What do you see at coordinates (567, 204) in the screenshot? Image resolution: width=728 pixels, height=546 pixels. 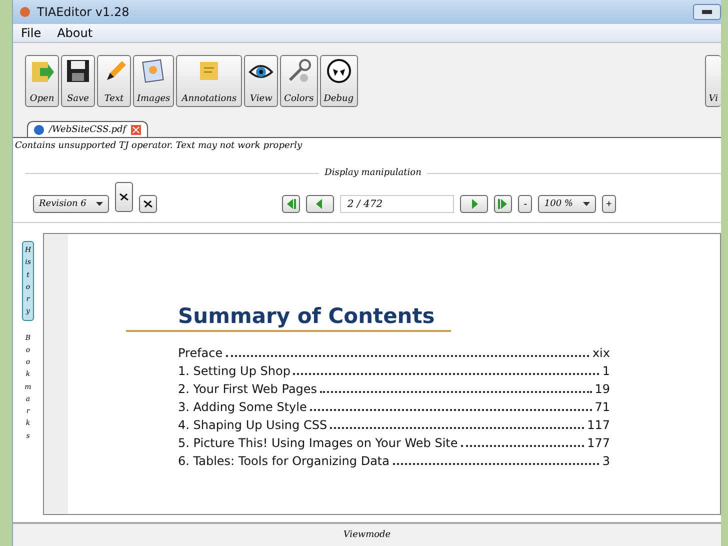 I see `zoom-dropdown: 100 %` at bounding box center [567, 204].